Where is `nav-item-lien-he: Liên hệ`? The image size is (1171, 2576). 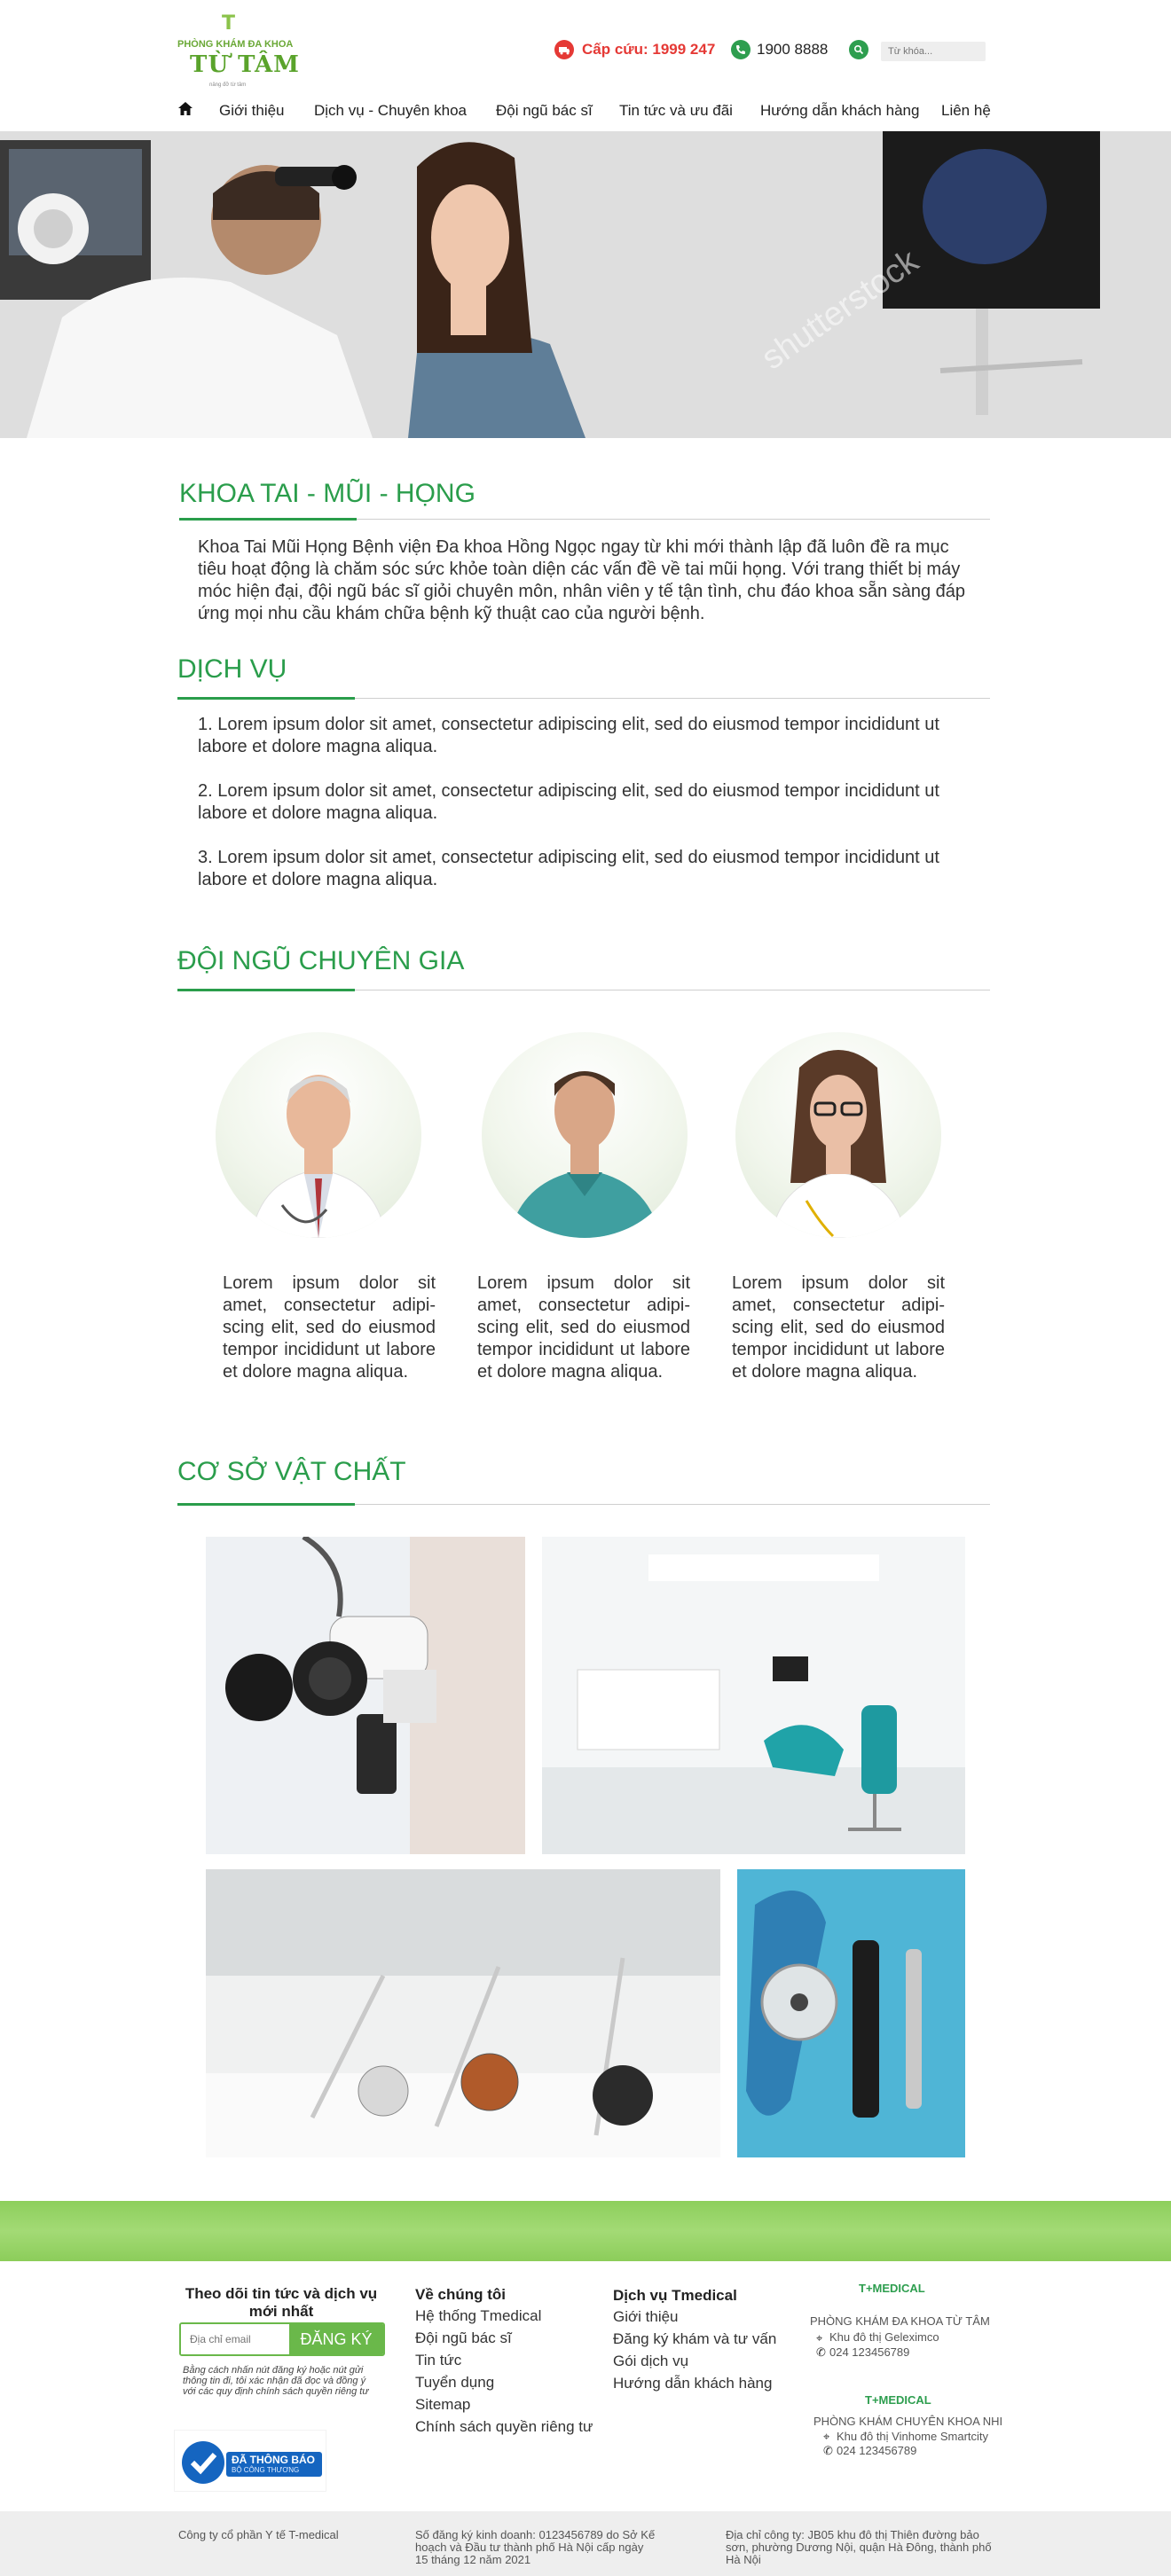 nav-item-lien-he: Liên hệ is located at coordinates (966, 111).